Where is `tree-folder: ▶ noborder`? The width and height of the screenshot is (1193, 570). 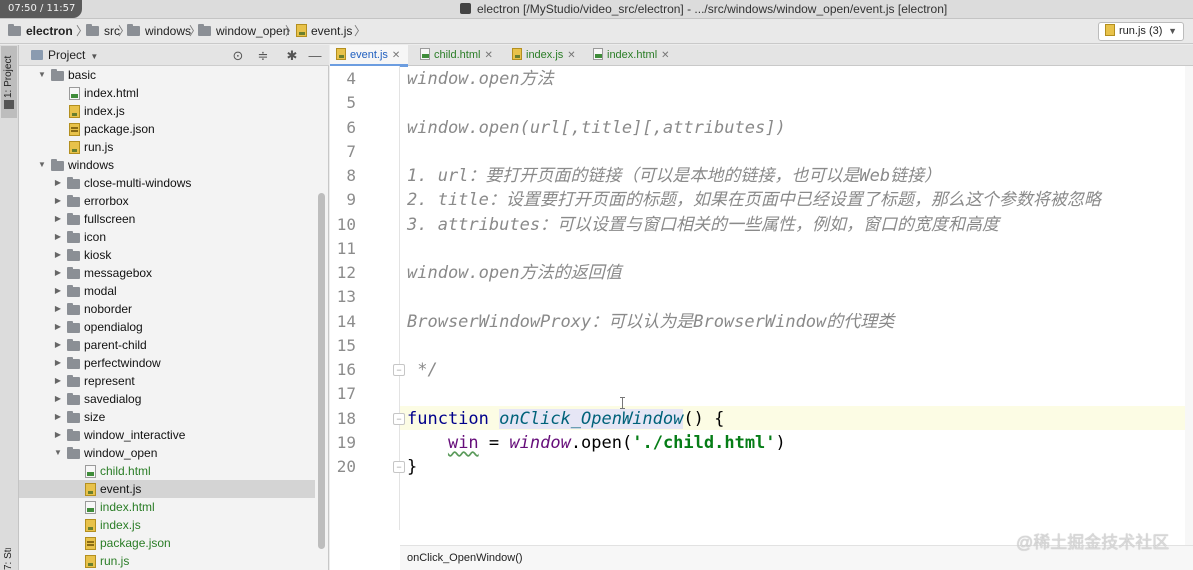
tree-folder: ▶ noborder is located at coordinates (167, 309).